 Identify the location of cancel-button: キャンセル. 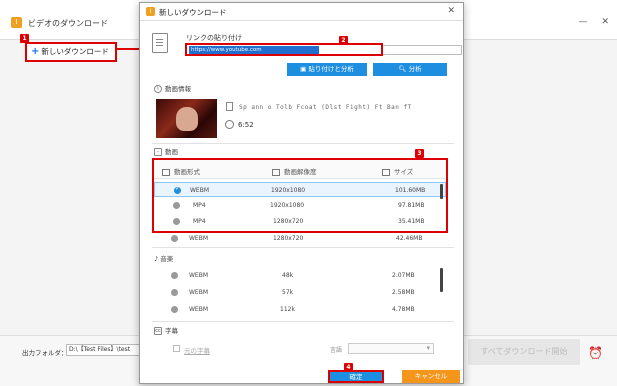
(431, 376).